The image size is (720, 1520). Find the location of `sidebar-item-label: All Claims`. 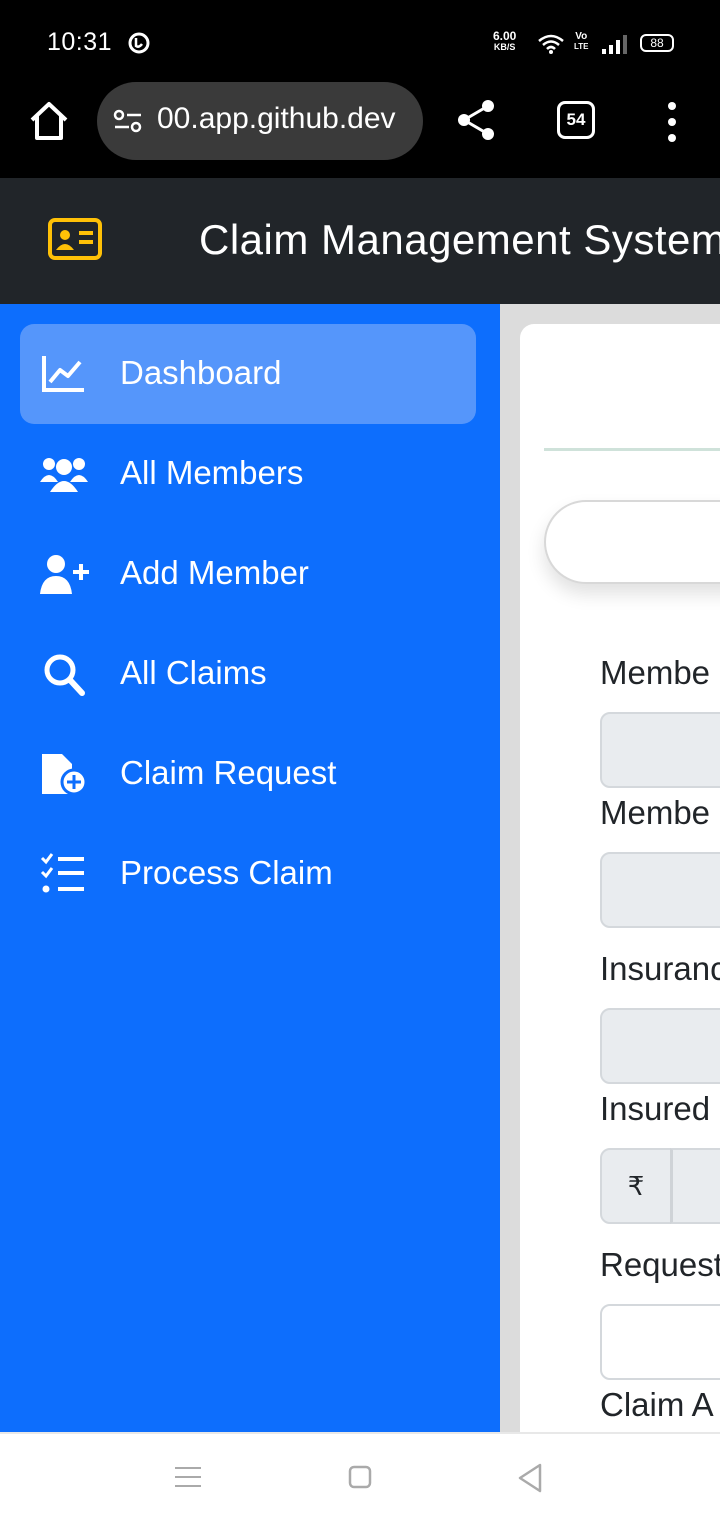

sidebar-item-label: All Claims is located at coordinates (193, 672).